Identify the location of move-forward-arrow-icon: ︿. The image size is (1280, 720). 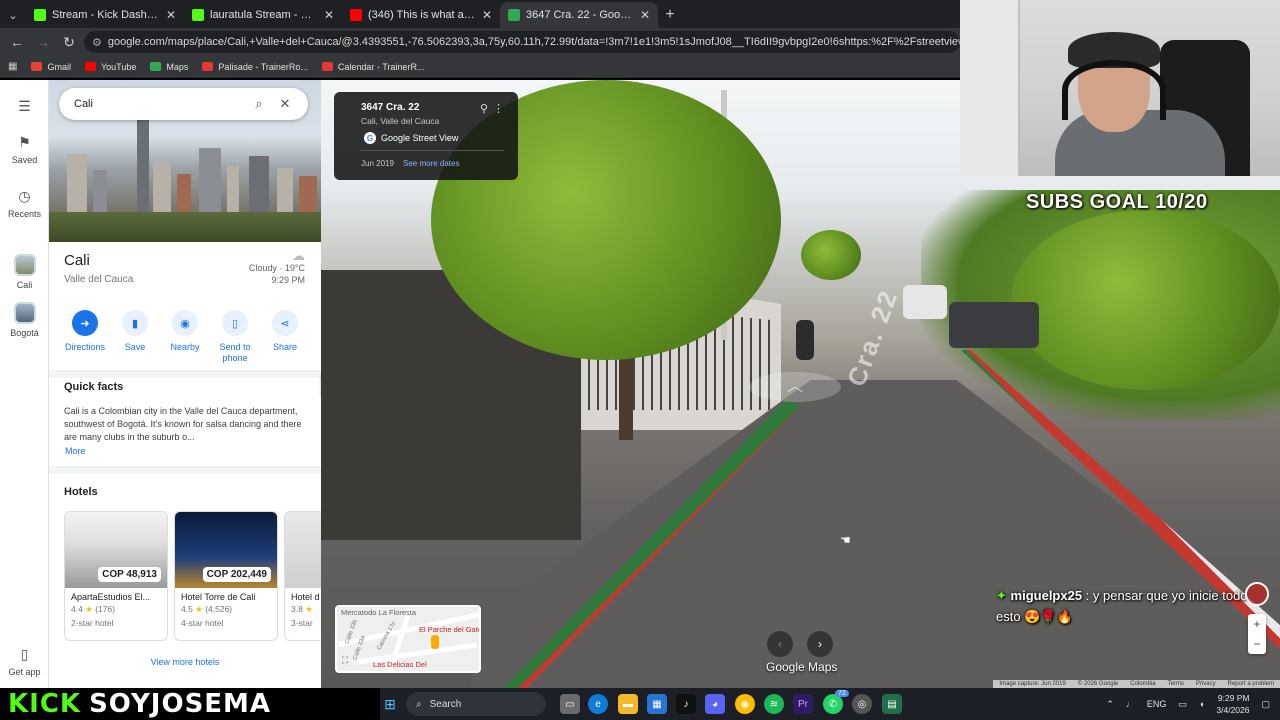
(795, 387).